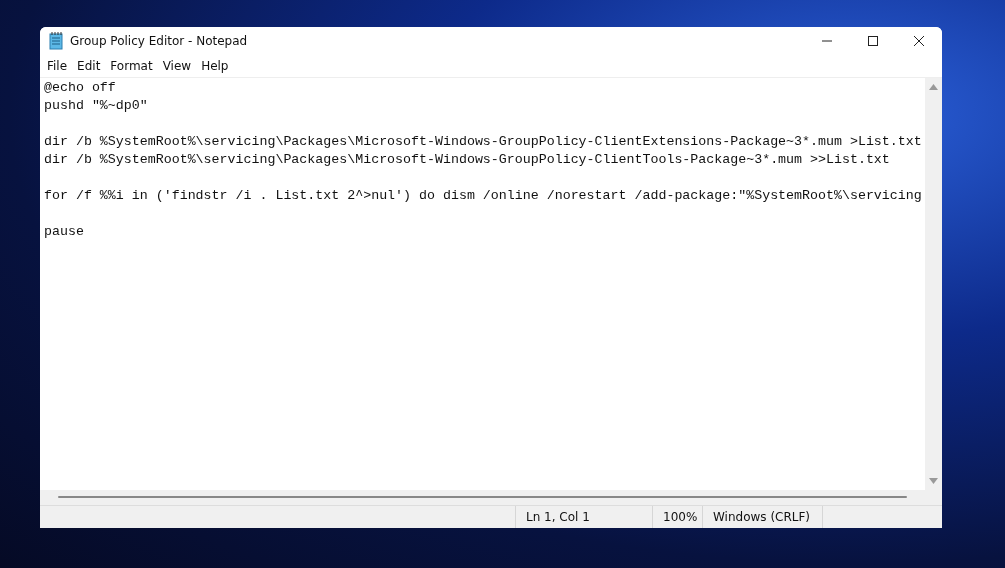 The width and height of the screenshot is (1005, 568). I want to click on code-line: for /f %%i in ('findstr /i . List.txt 2^>nul') do dism /online /norestart /add-package:"%SystemRoot%\servicing, so click(483, 196).